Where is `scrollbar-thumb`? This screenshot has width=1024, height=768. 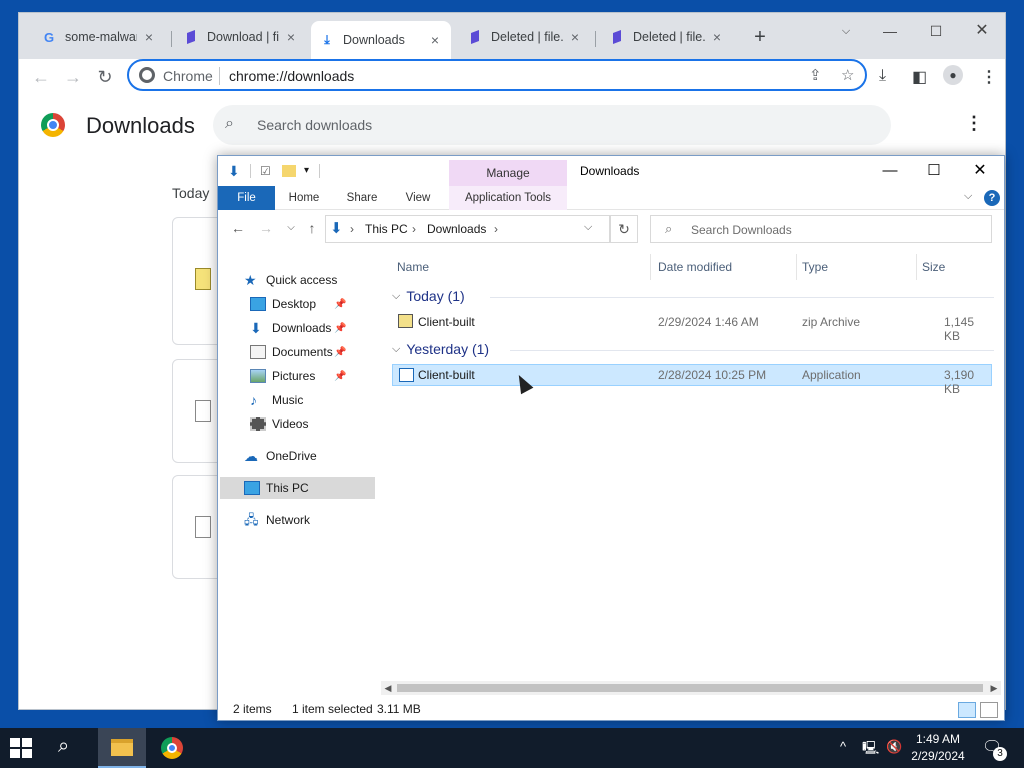 scrollbar-thumb is located at coordinates (690, 688).